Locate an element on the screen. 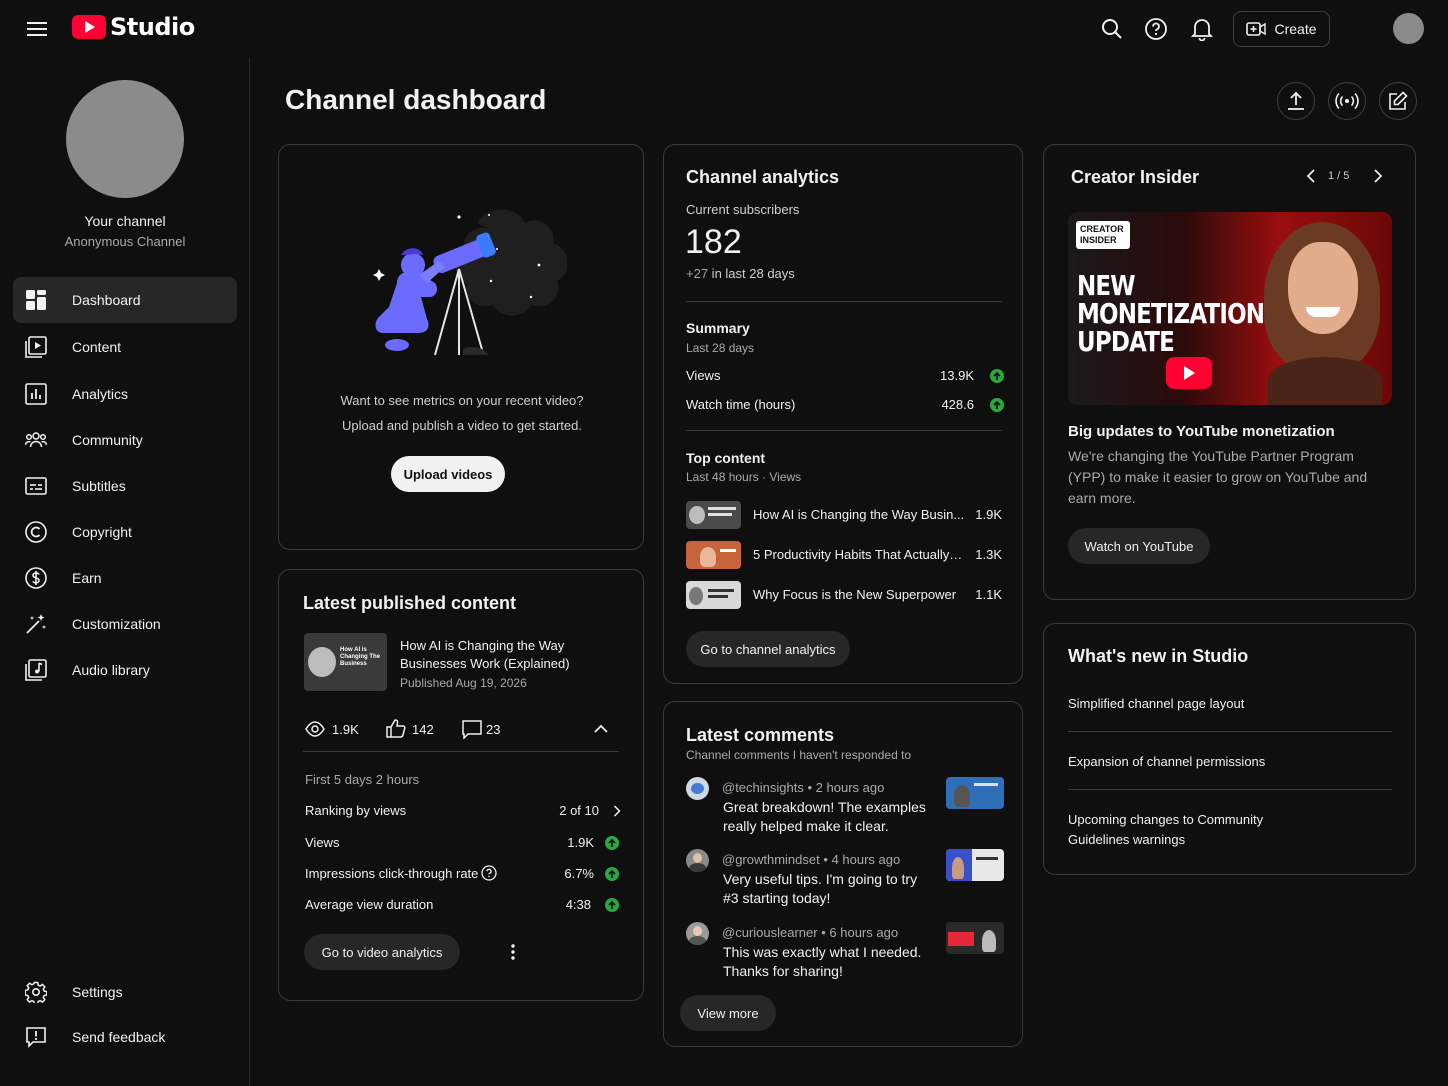  channel-name: Your channel is located at coordinates (125, 221).